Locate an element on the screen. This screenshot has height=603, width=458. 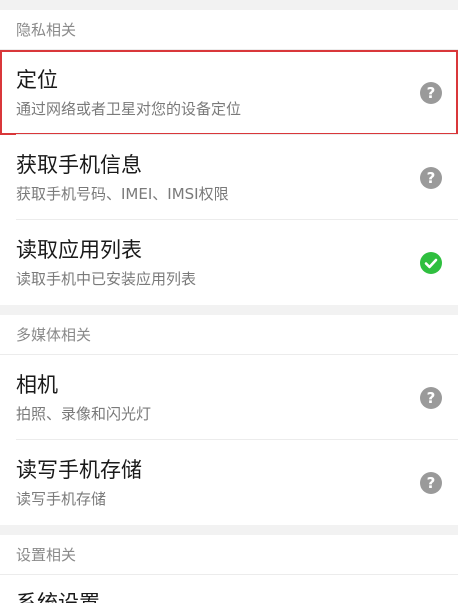
check-icon is located at coordinates (431, 262).